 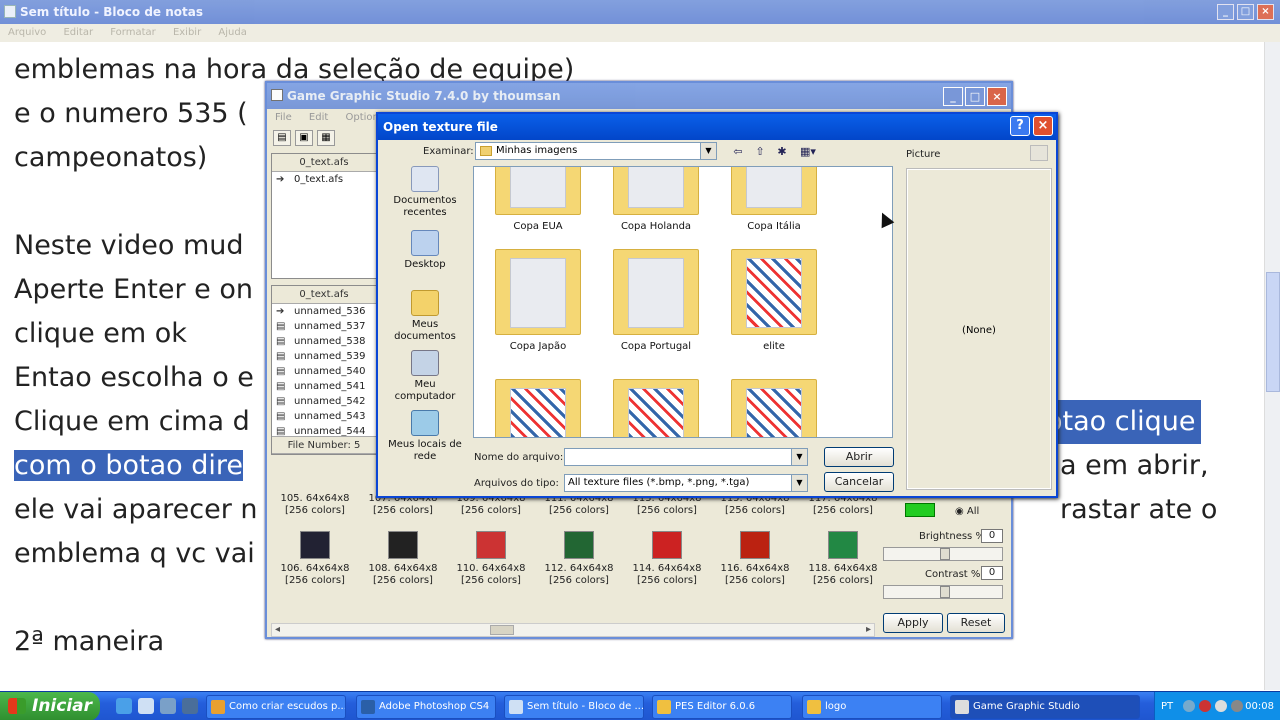 What do you see at coordinates (27, 32) in the screenshot?
I see `menu-arquivo: Arquivo` at bounding box center [27, 32].